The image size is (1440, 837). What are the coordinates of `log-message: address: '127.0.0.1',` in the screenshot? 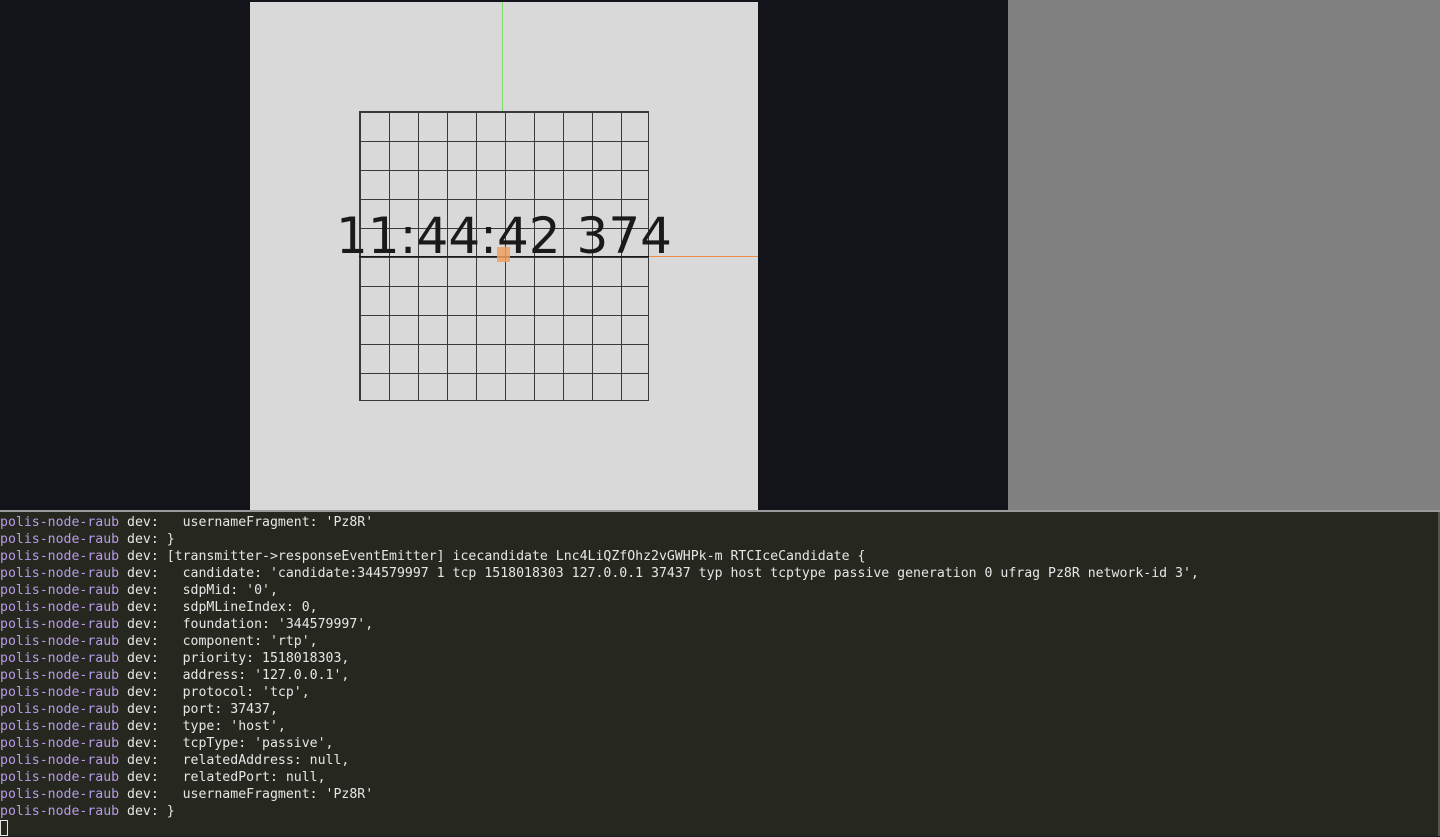 It's located at (258, 675).